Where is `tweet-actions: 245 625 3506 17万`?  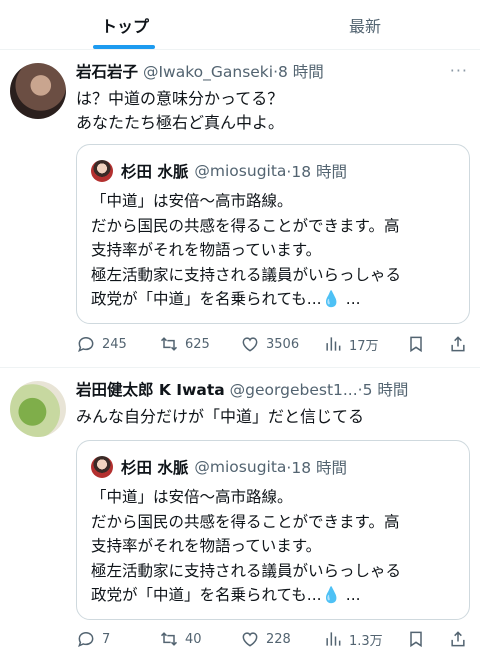 tweet-actions: 245 625 3506 17万 is located at coordinates (273, 344).